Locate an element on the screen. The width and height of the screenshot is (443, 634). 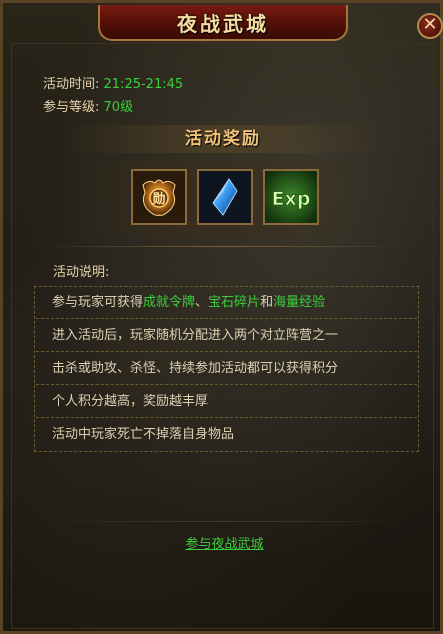
exp-icon-label: Exp is located at coordinates (291, 199).